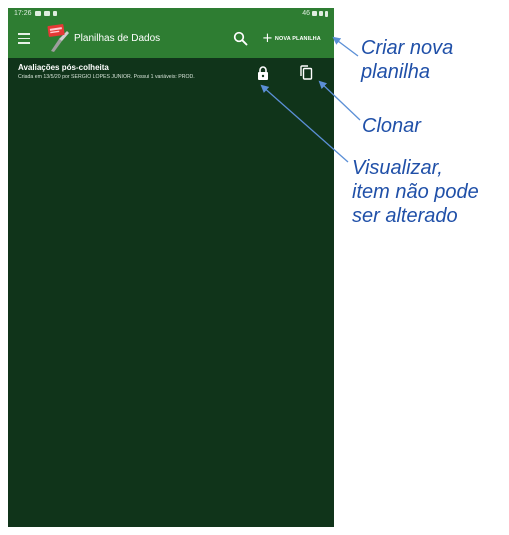 This screenshot has width=509, height=535. Describe the element at coordinates (46, 13) in the screenshot. I see `mail-icon` at that location.